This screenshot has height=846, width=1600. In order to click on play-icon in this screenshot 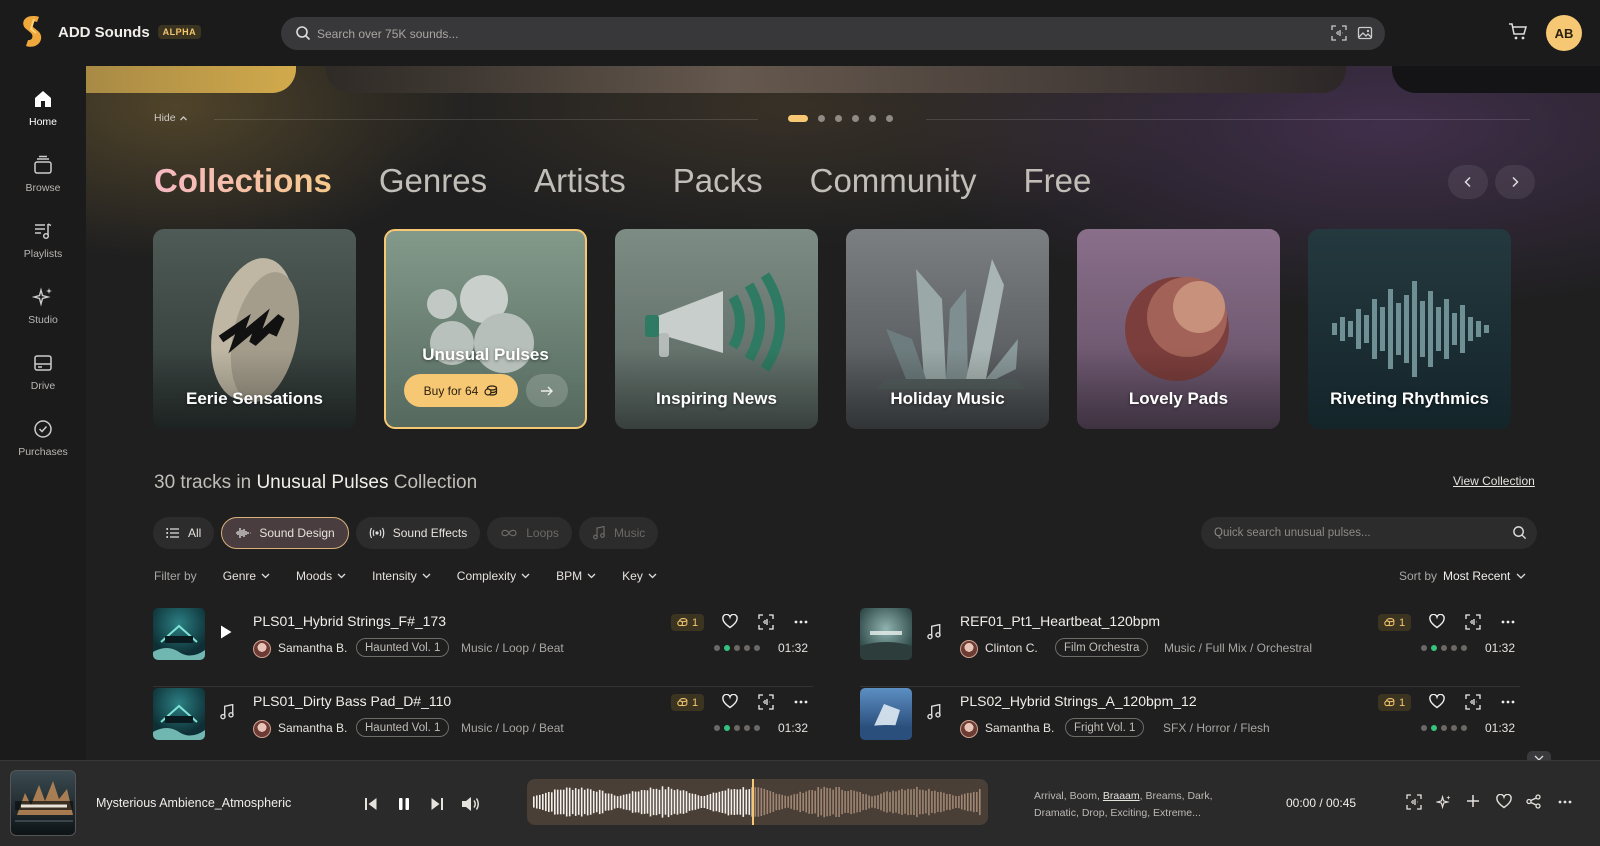, I will do `click(226, 632)`.